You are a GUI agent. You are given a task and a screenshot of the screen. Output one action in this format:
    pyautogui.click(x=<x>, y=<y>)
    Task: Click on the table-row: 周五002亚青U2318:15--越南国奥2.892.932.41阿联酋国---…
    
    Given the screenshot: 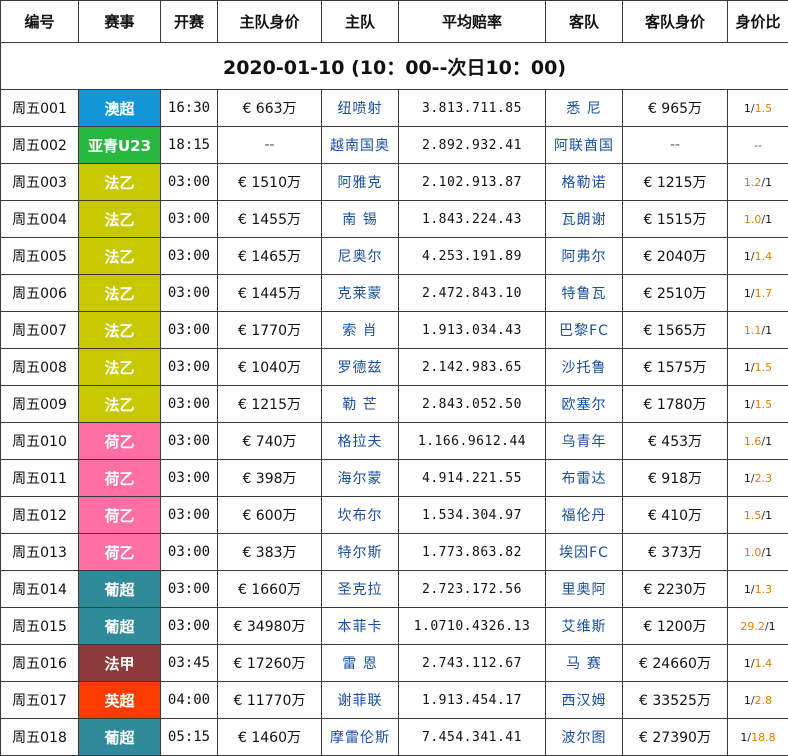 What is the action you would take?
    pyautogui.click(x=394, y=145)
    